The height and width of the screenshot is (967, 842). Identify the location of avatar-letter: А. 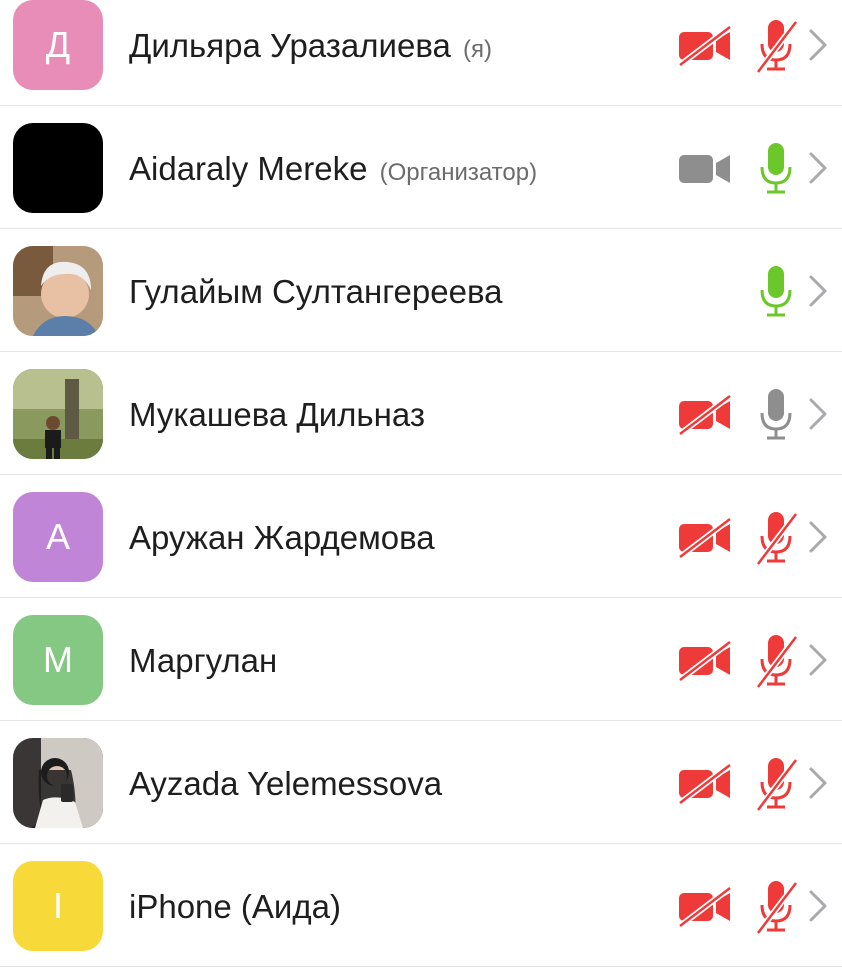
(57, 536).